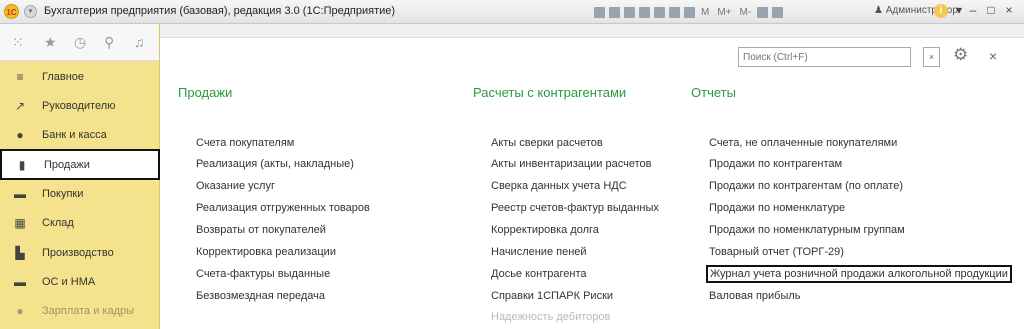  What do you see at coordinates (20, 134) in the screenshot?
I see `coin-icon: ●` at bounding box center [20, 134].